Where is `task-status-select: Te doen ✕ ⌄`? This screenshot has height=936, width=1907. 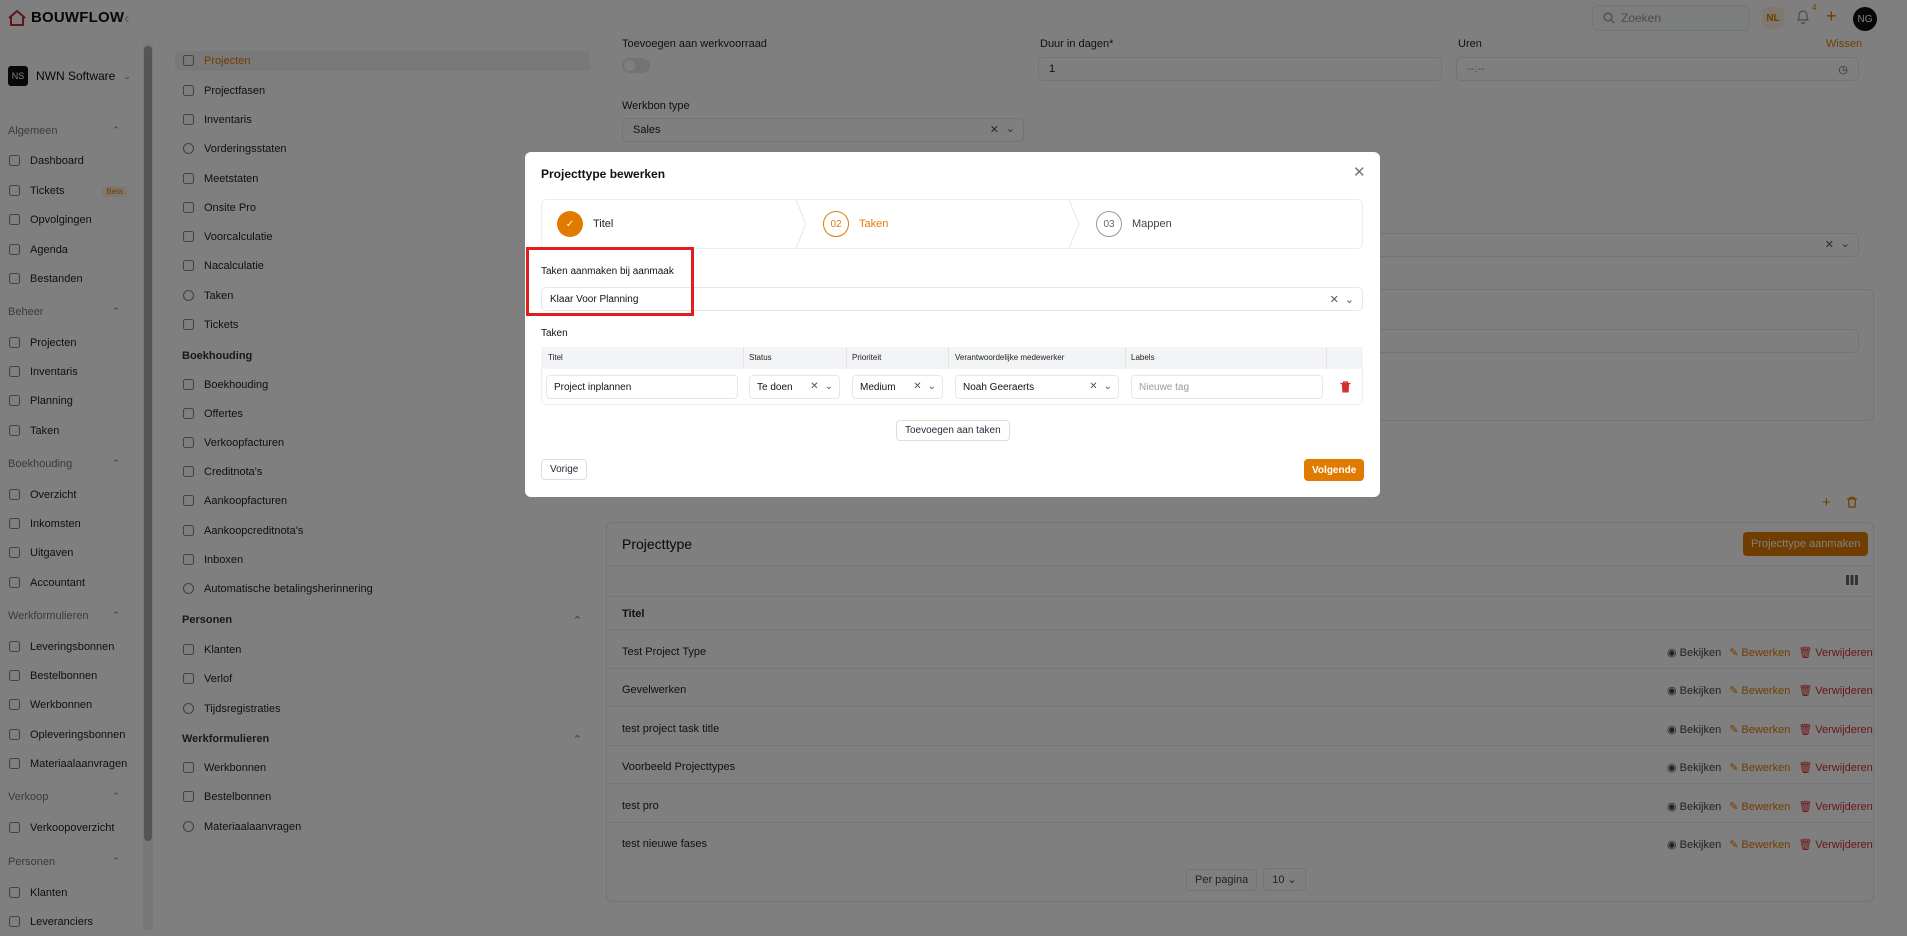
task-status-select: Te doen ✕ ⌄ is located at coordinates (794, 387).